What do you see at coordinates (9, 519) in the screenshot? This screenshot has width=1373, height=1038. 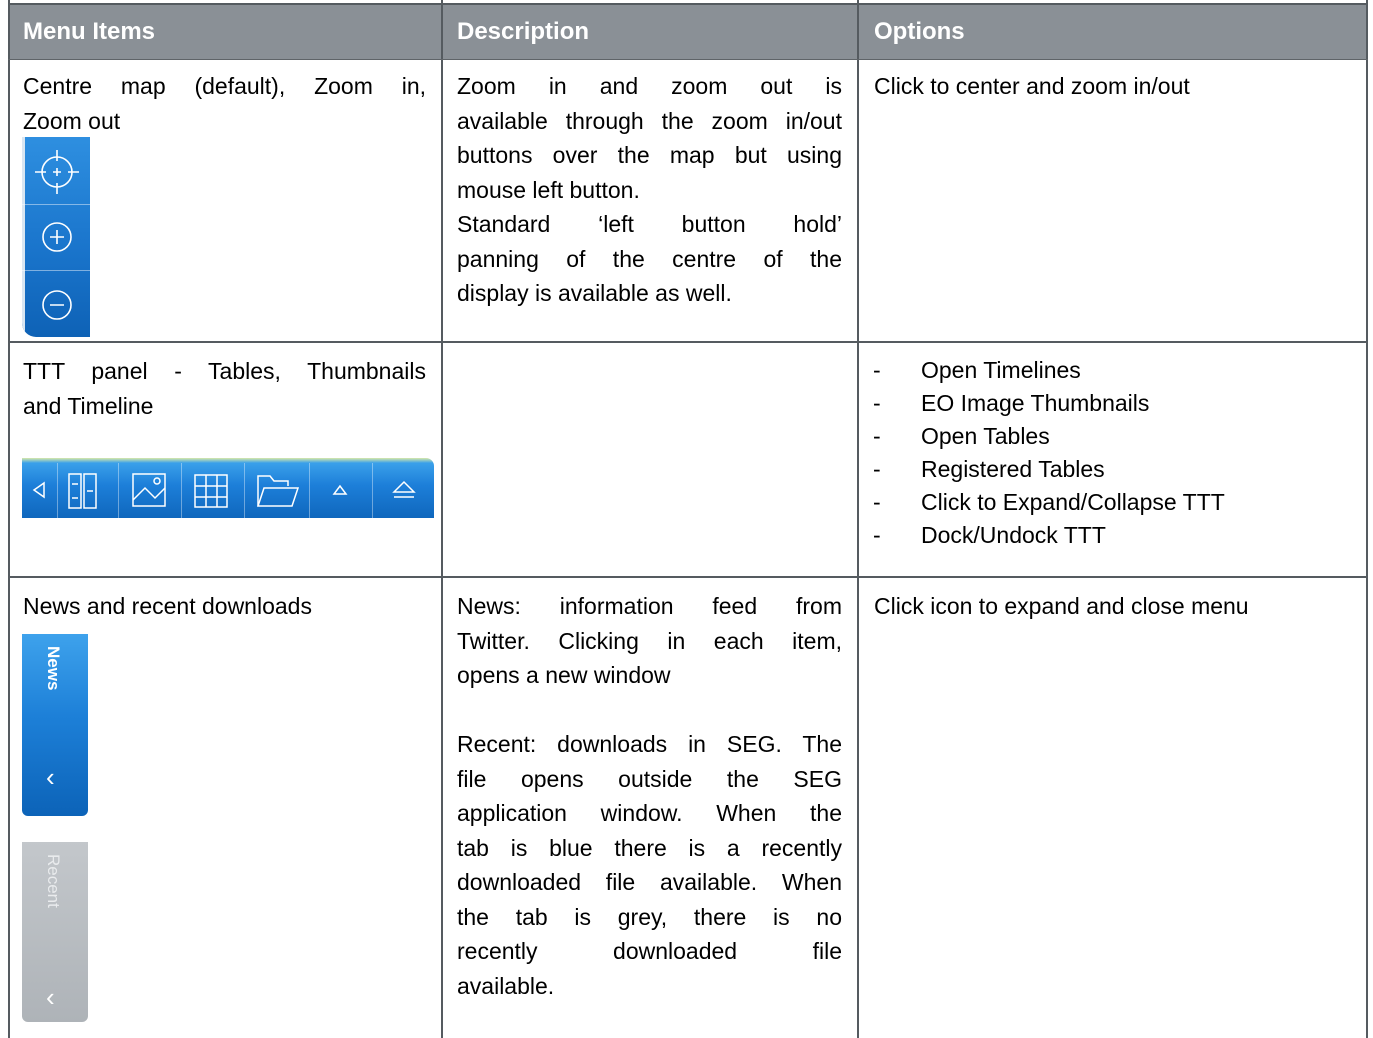 I see `table-border-left` at bounding box center [9, 519].